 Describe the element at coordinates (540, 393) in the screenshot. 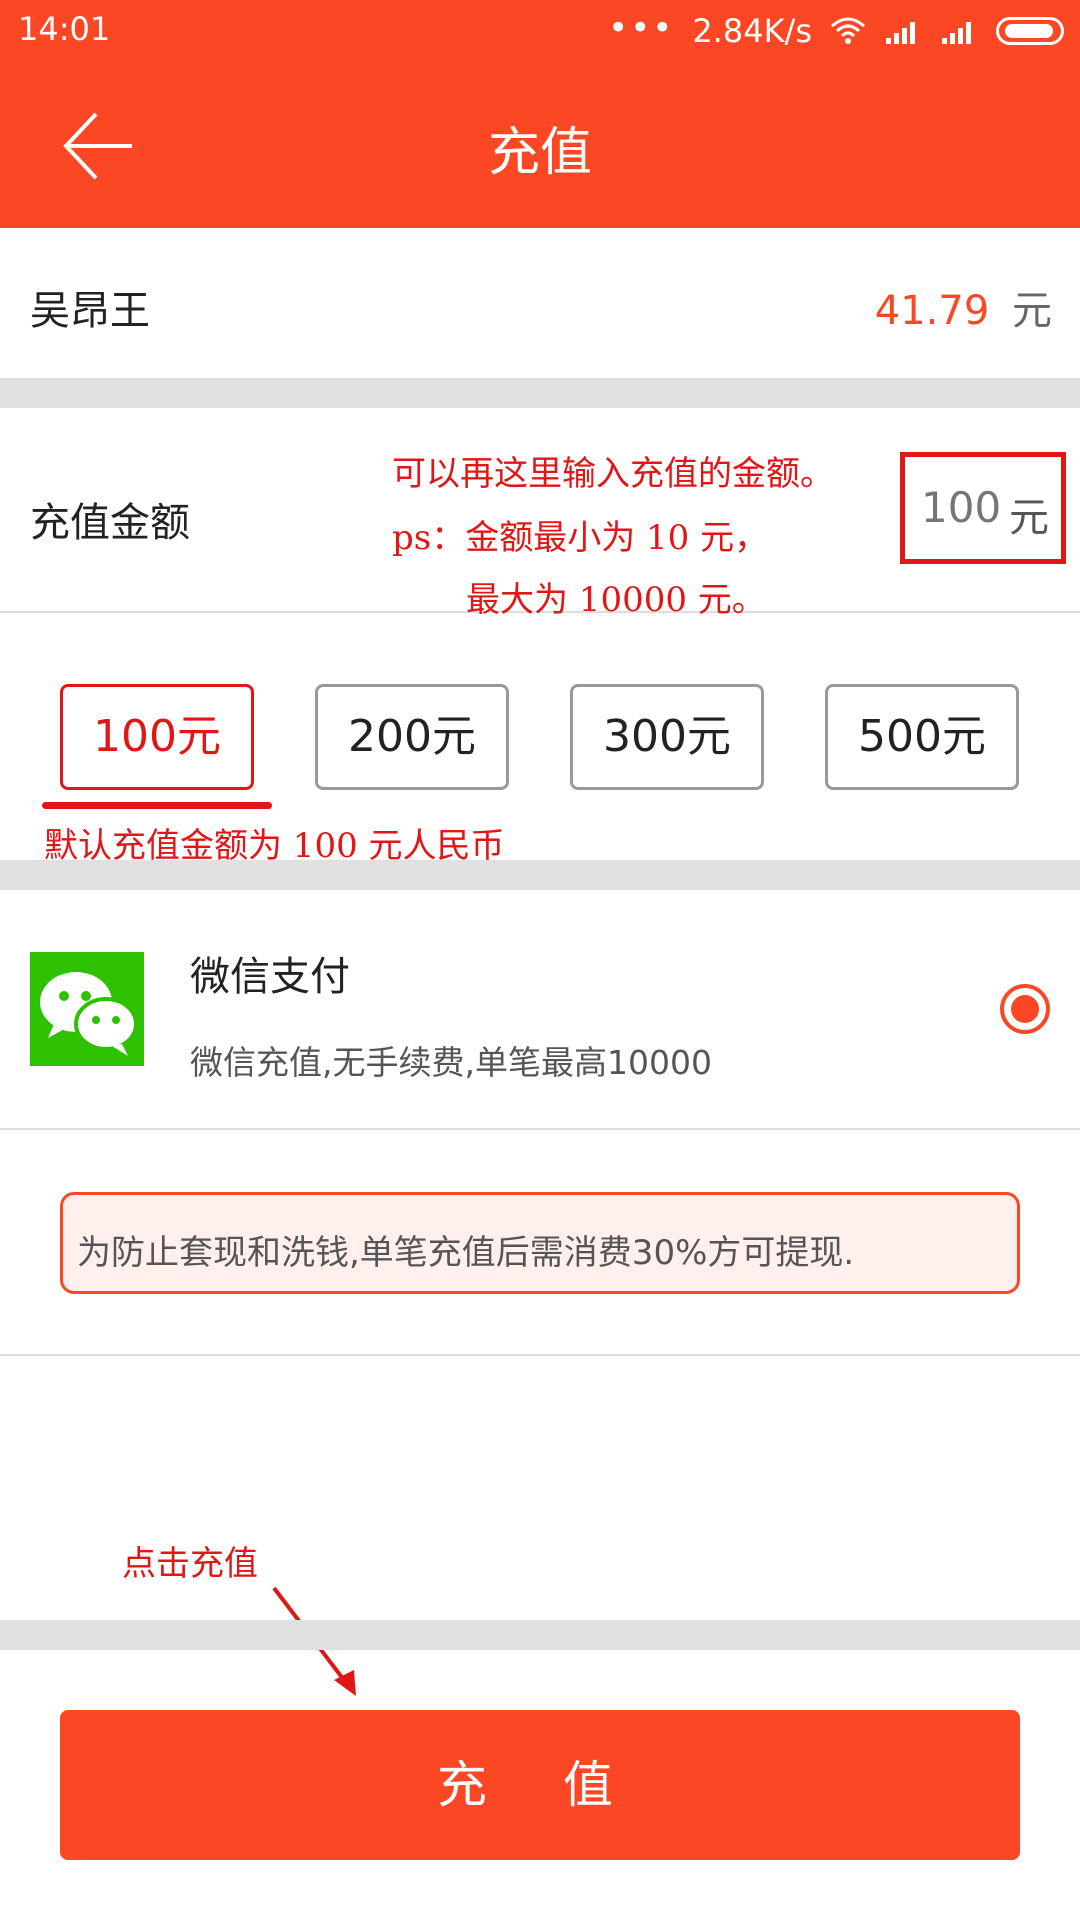

I see `section-divider` at that location.